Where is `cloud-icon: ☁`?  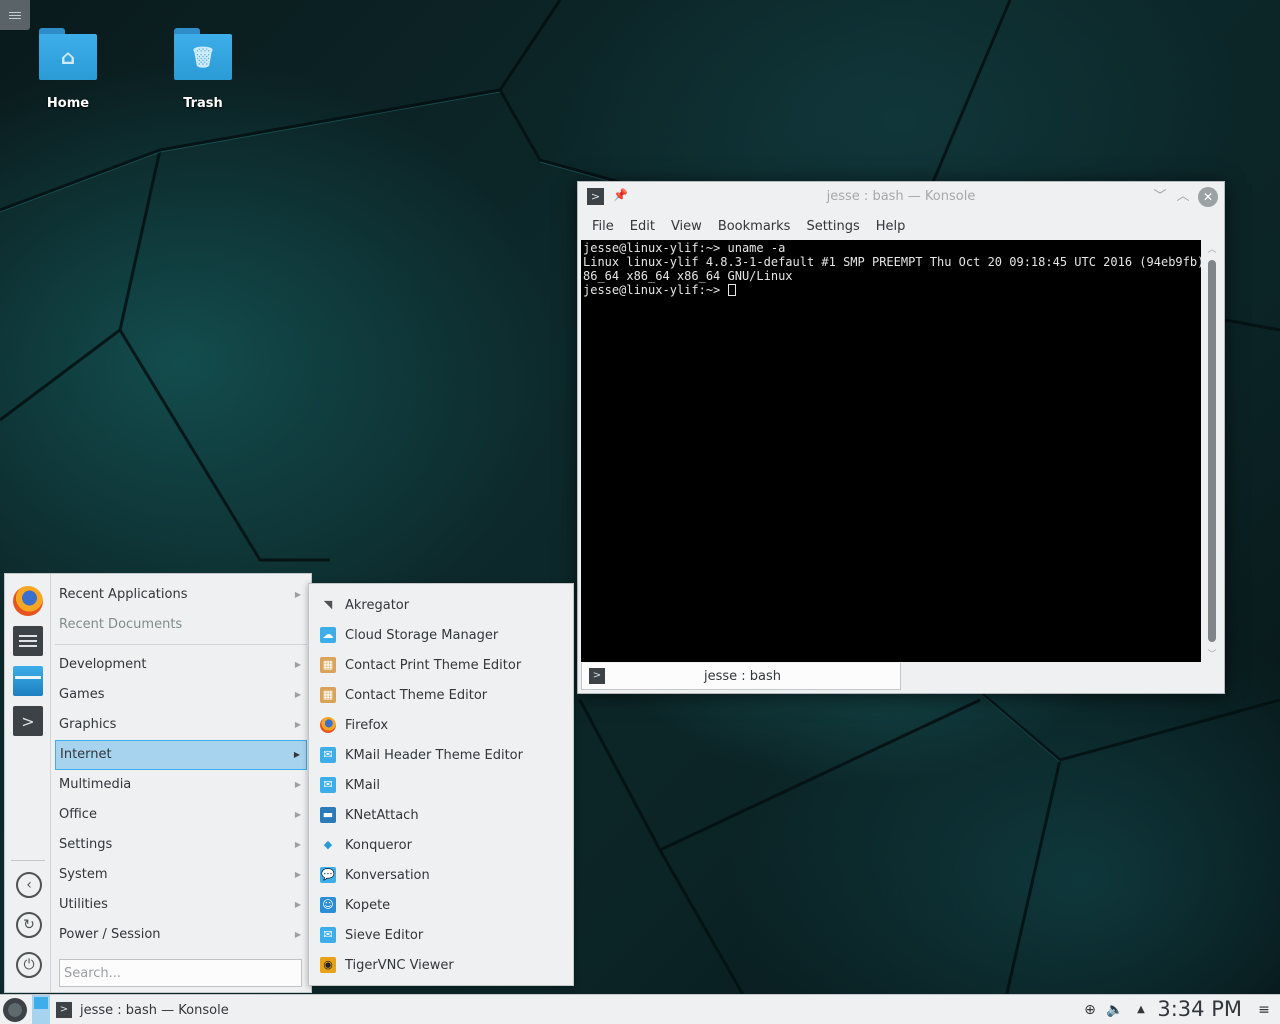 cloud-icon: ☁ is located at coordinates (328, 635).